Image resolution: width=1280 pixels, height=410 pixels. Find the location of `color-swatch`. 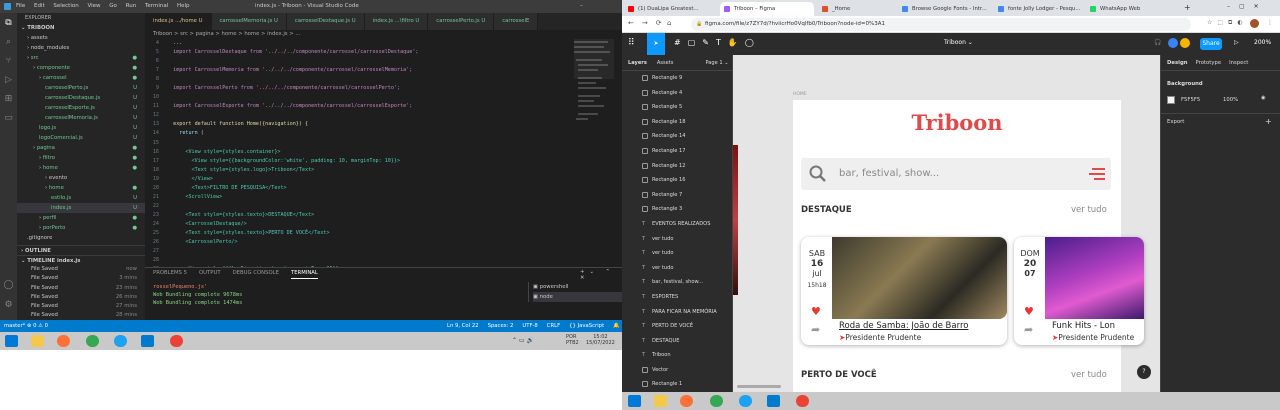

color-swatch is located at coordinates (1171, 100).